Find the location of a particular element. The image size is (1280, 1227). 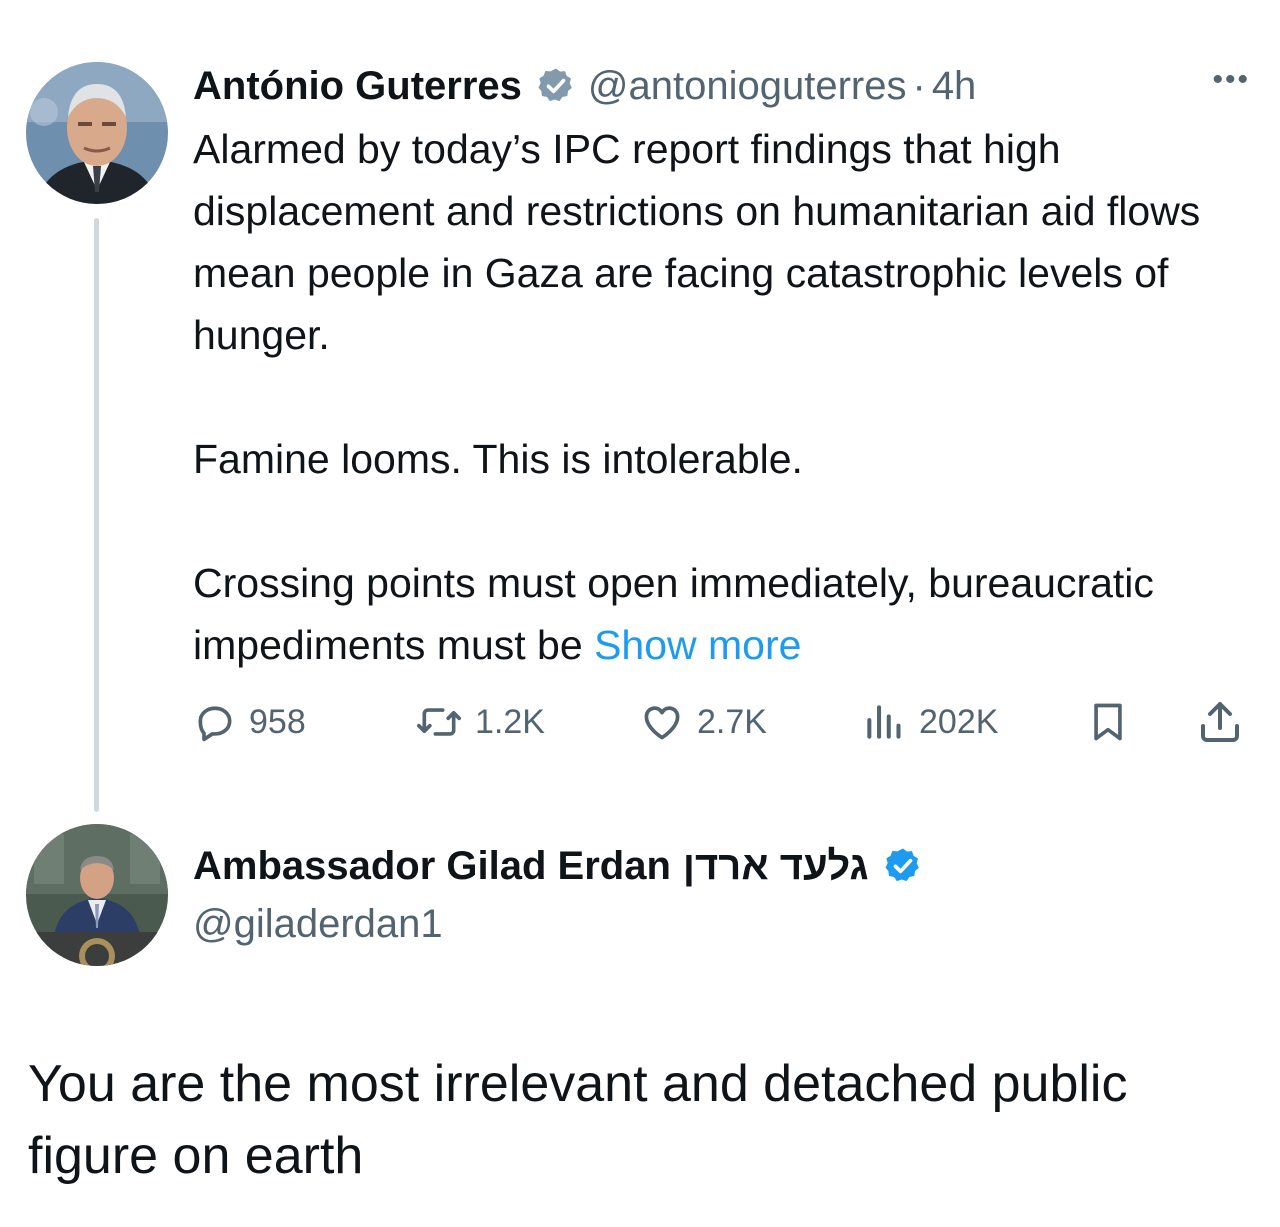

more-icon: ••• is located at coordinates (1231, 80).